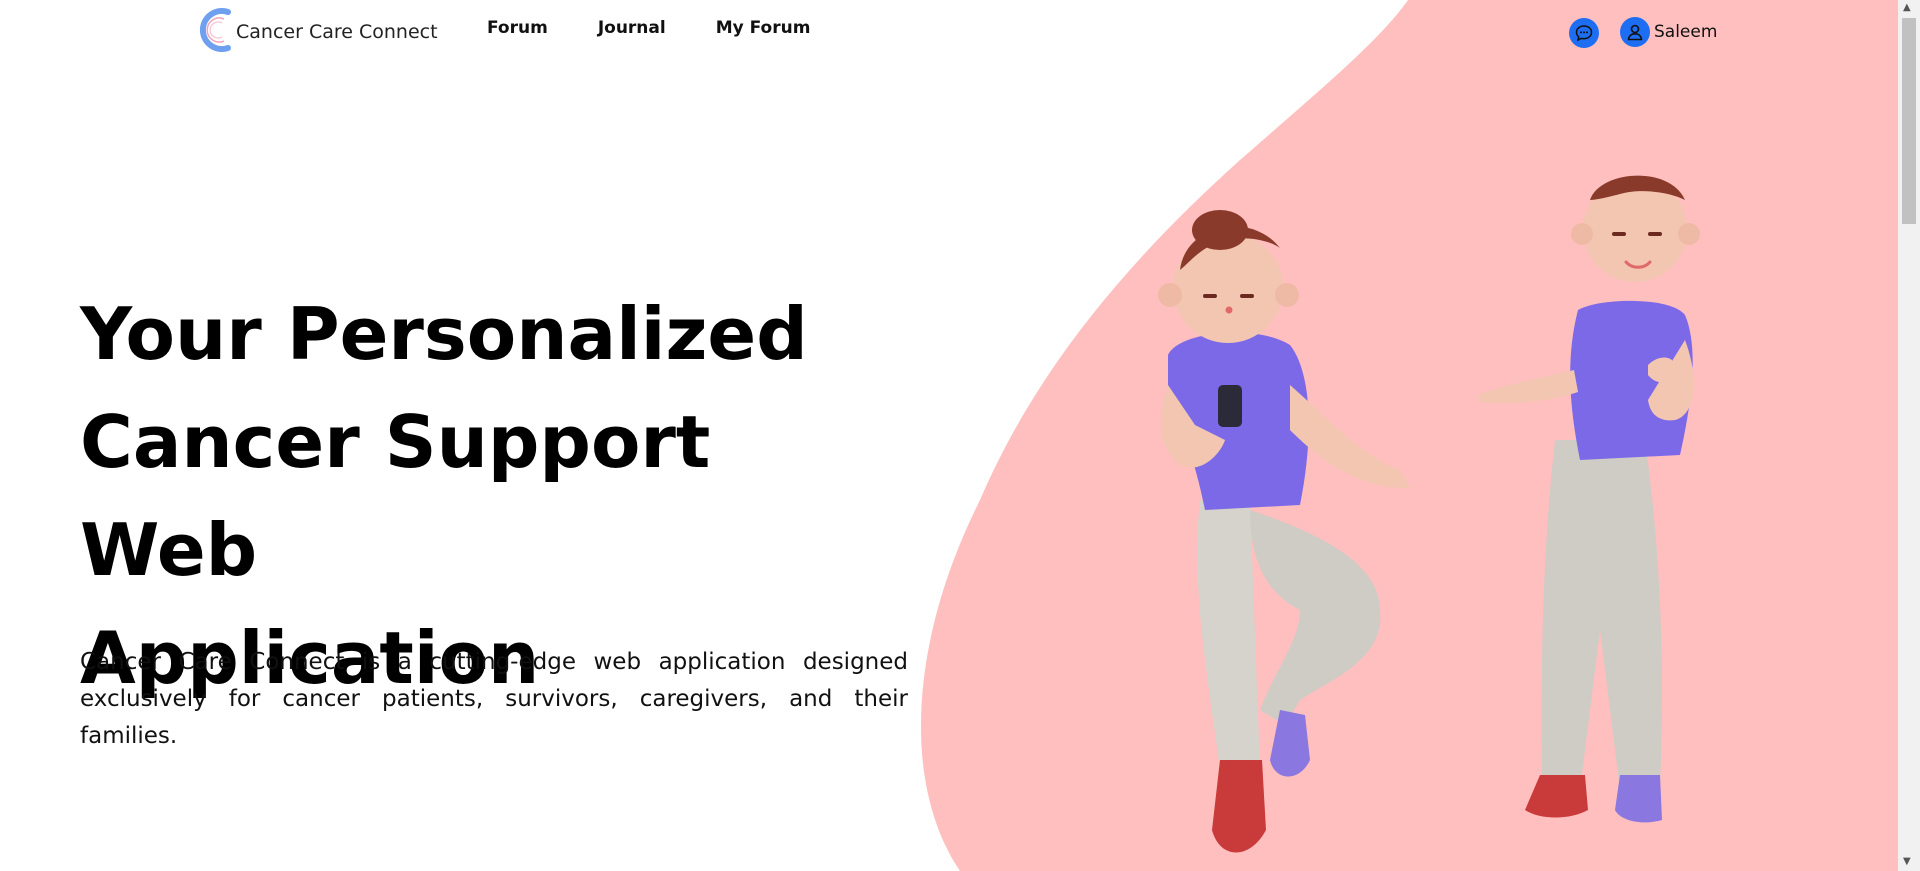 The width and height of the screenshot is (1920, 871). I want to click on user-menu: Saleem, so click(1668, 32).